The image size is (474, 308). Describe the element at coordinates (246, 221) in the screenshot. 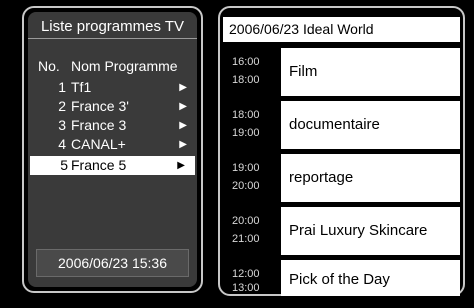

I see `event-start-time: 20:00` at that location.